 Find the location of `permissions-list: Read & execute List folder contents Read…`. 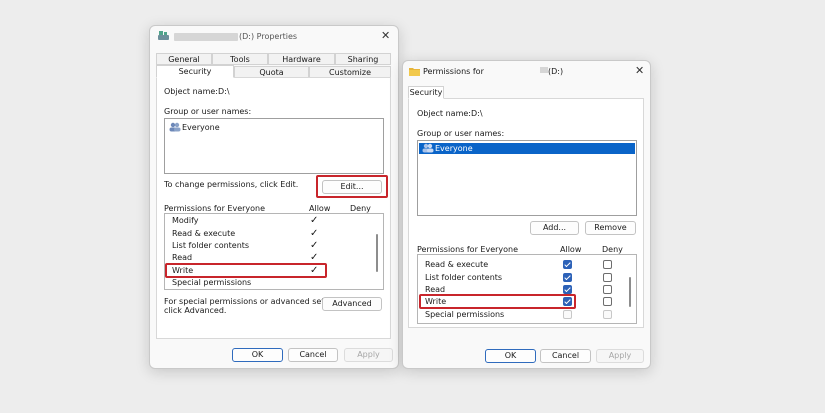

permissions-list: Read & execute List folder contents Read… is located at coordinates (527, 289).